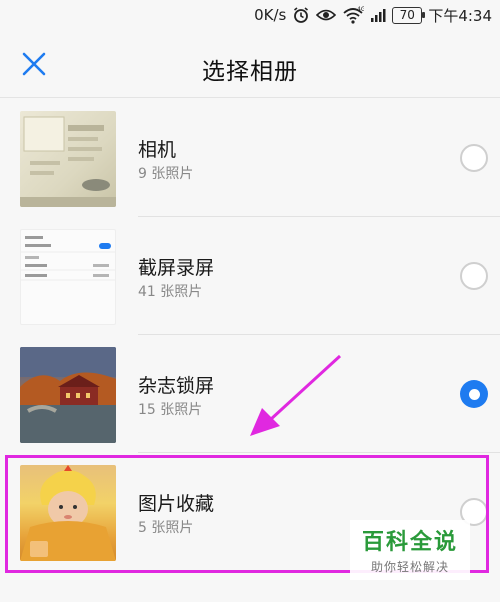 The height and width of the screenshot is (602, 500). What do you see at coordinates (157, 150) in the screenshot?
I see `album-name: 相机` at bounding box center [157, 150].